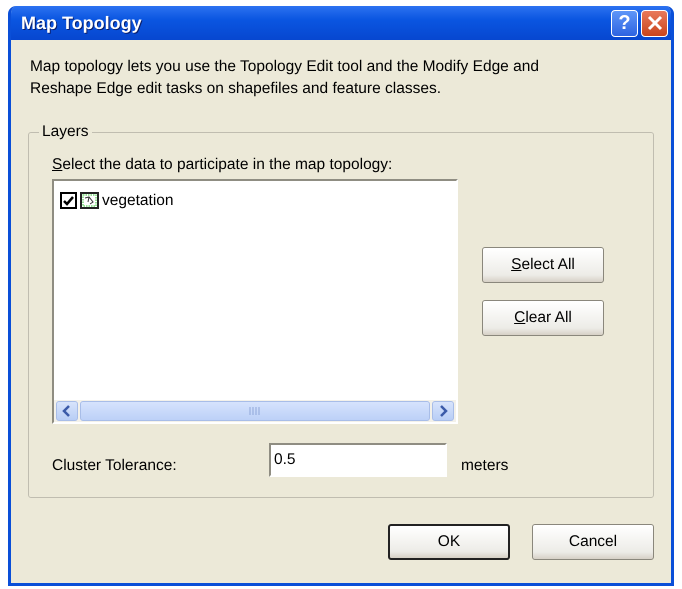 Image resolution: width=682 pixels, height=589 pixels. I want to click on horizontal-scrollbar, so click(255, 411).